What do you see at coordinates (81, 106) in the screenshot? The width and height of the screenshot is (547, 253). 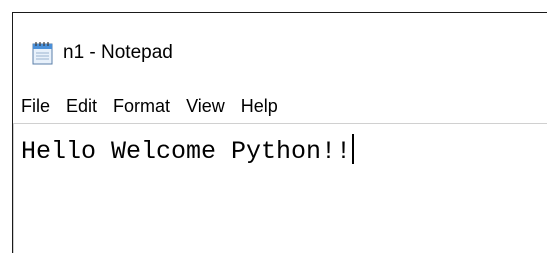 I see `menu-edit: Edit` at bounding box center [81, 106].